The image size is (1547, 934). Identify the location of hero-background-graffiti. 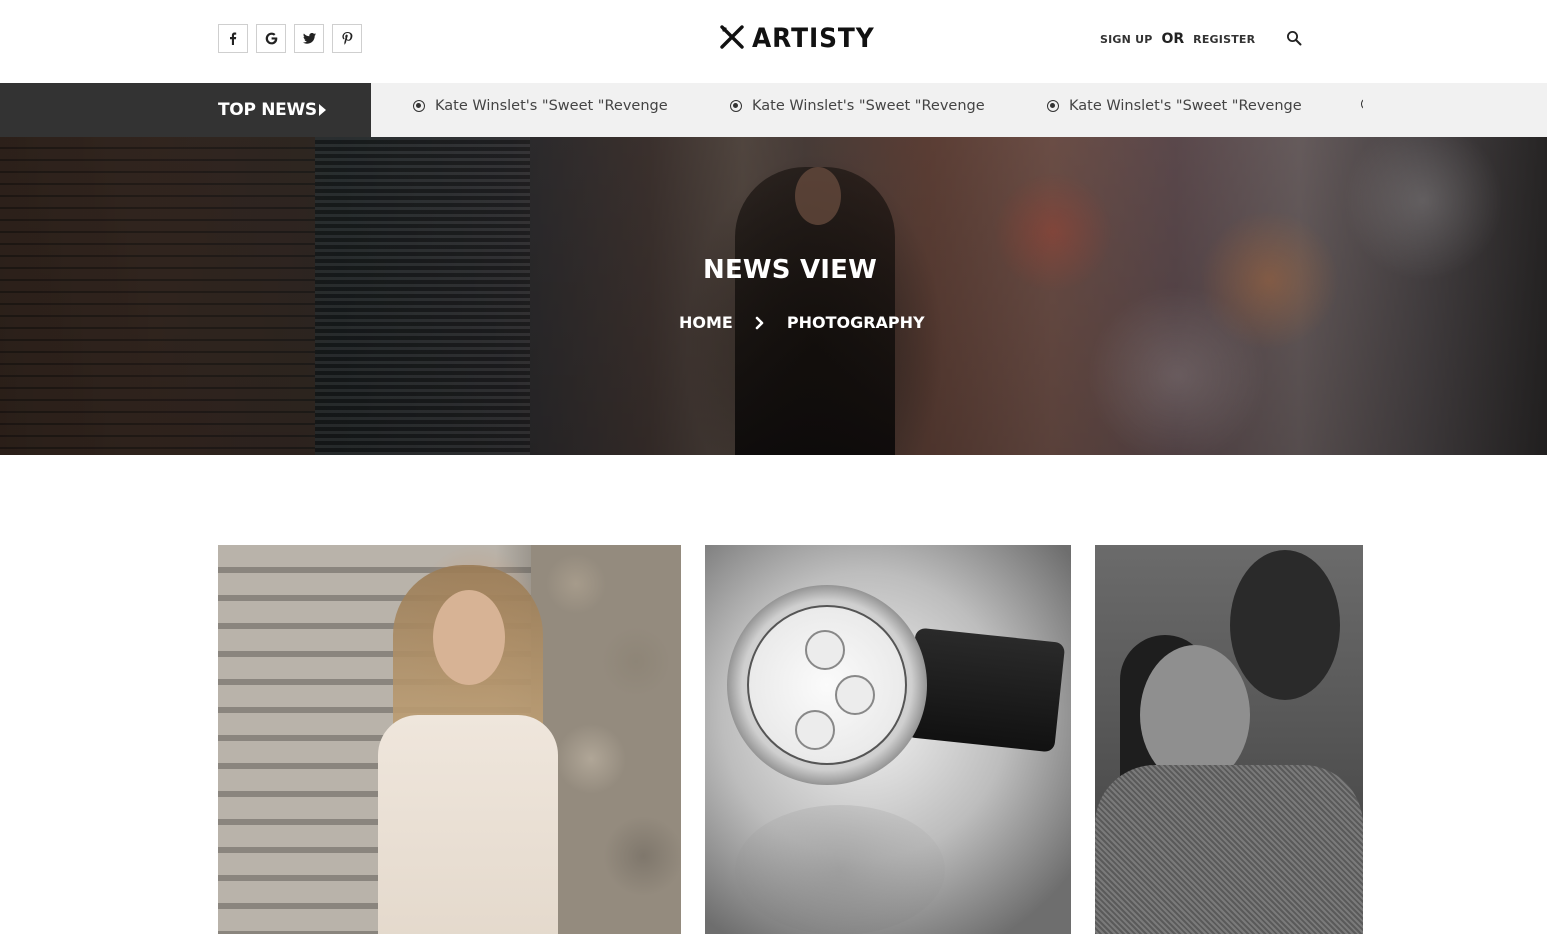
(1238, 296).